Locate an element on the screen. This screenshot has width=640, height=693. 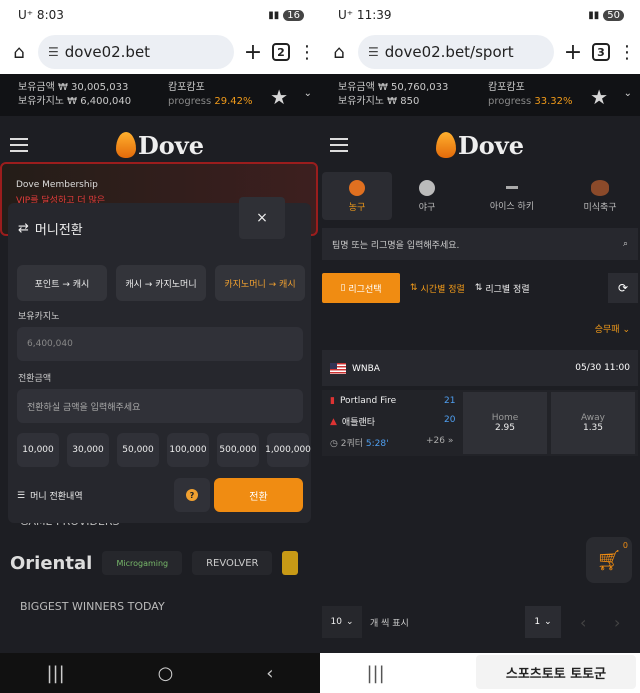
bet-slip-button: 🛒︎ 0 is located at coordinates (609, 560).